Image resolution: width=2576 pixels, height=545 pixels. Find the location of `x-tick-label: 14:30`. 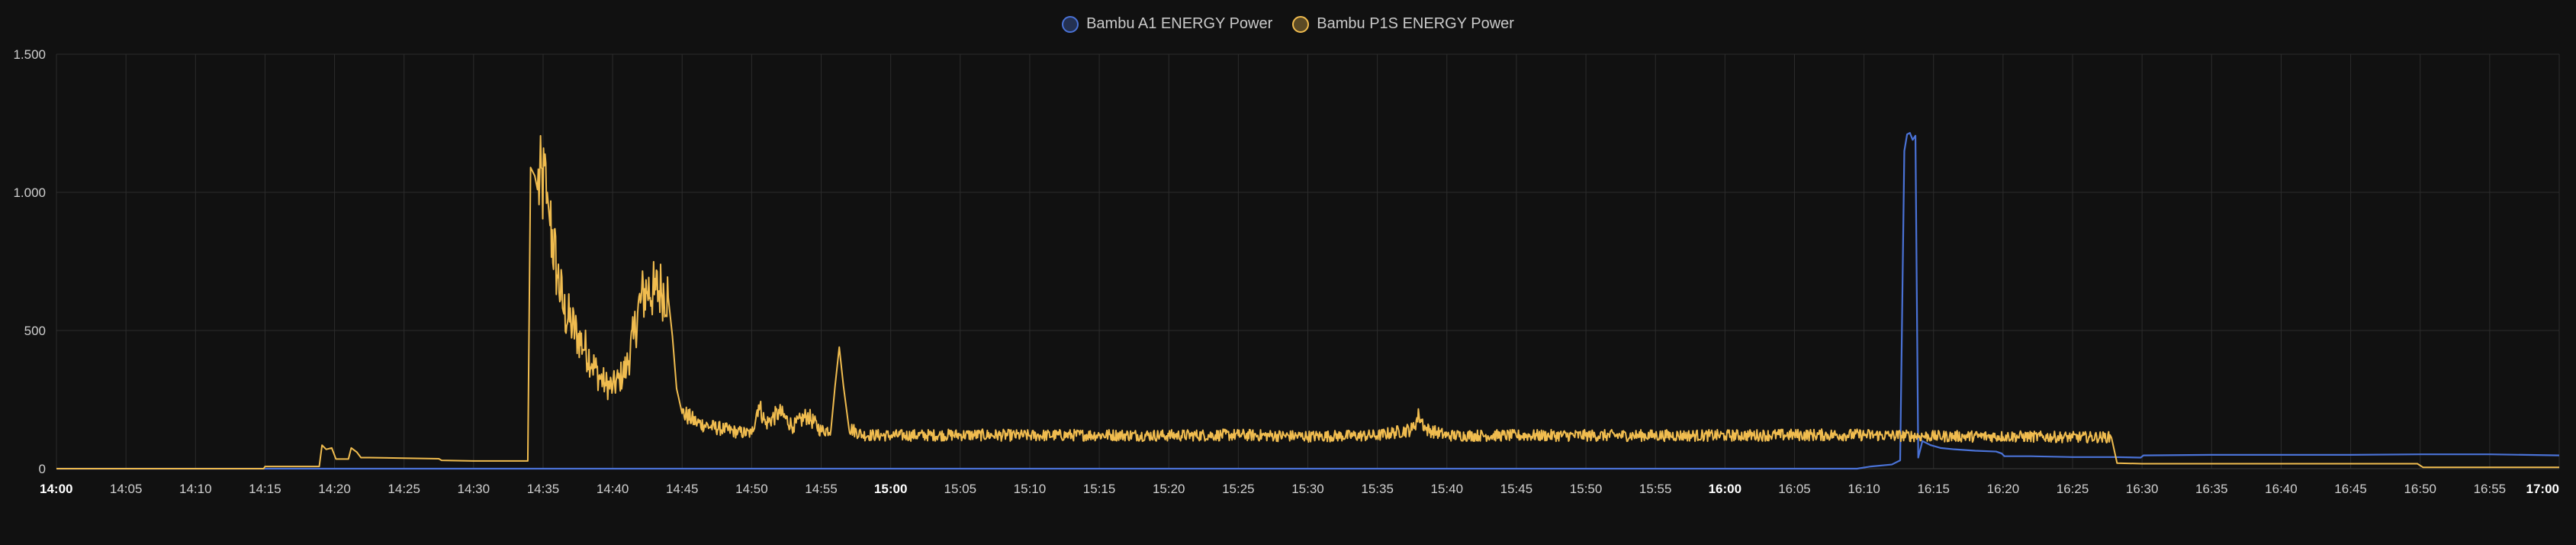

x-tick-label: 14:30 is located at coordinates (474, 489).